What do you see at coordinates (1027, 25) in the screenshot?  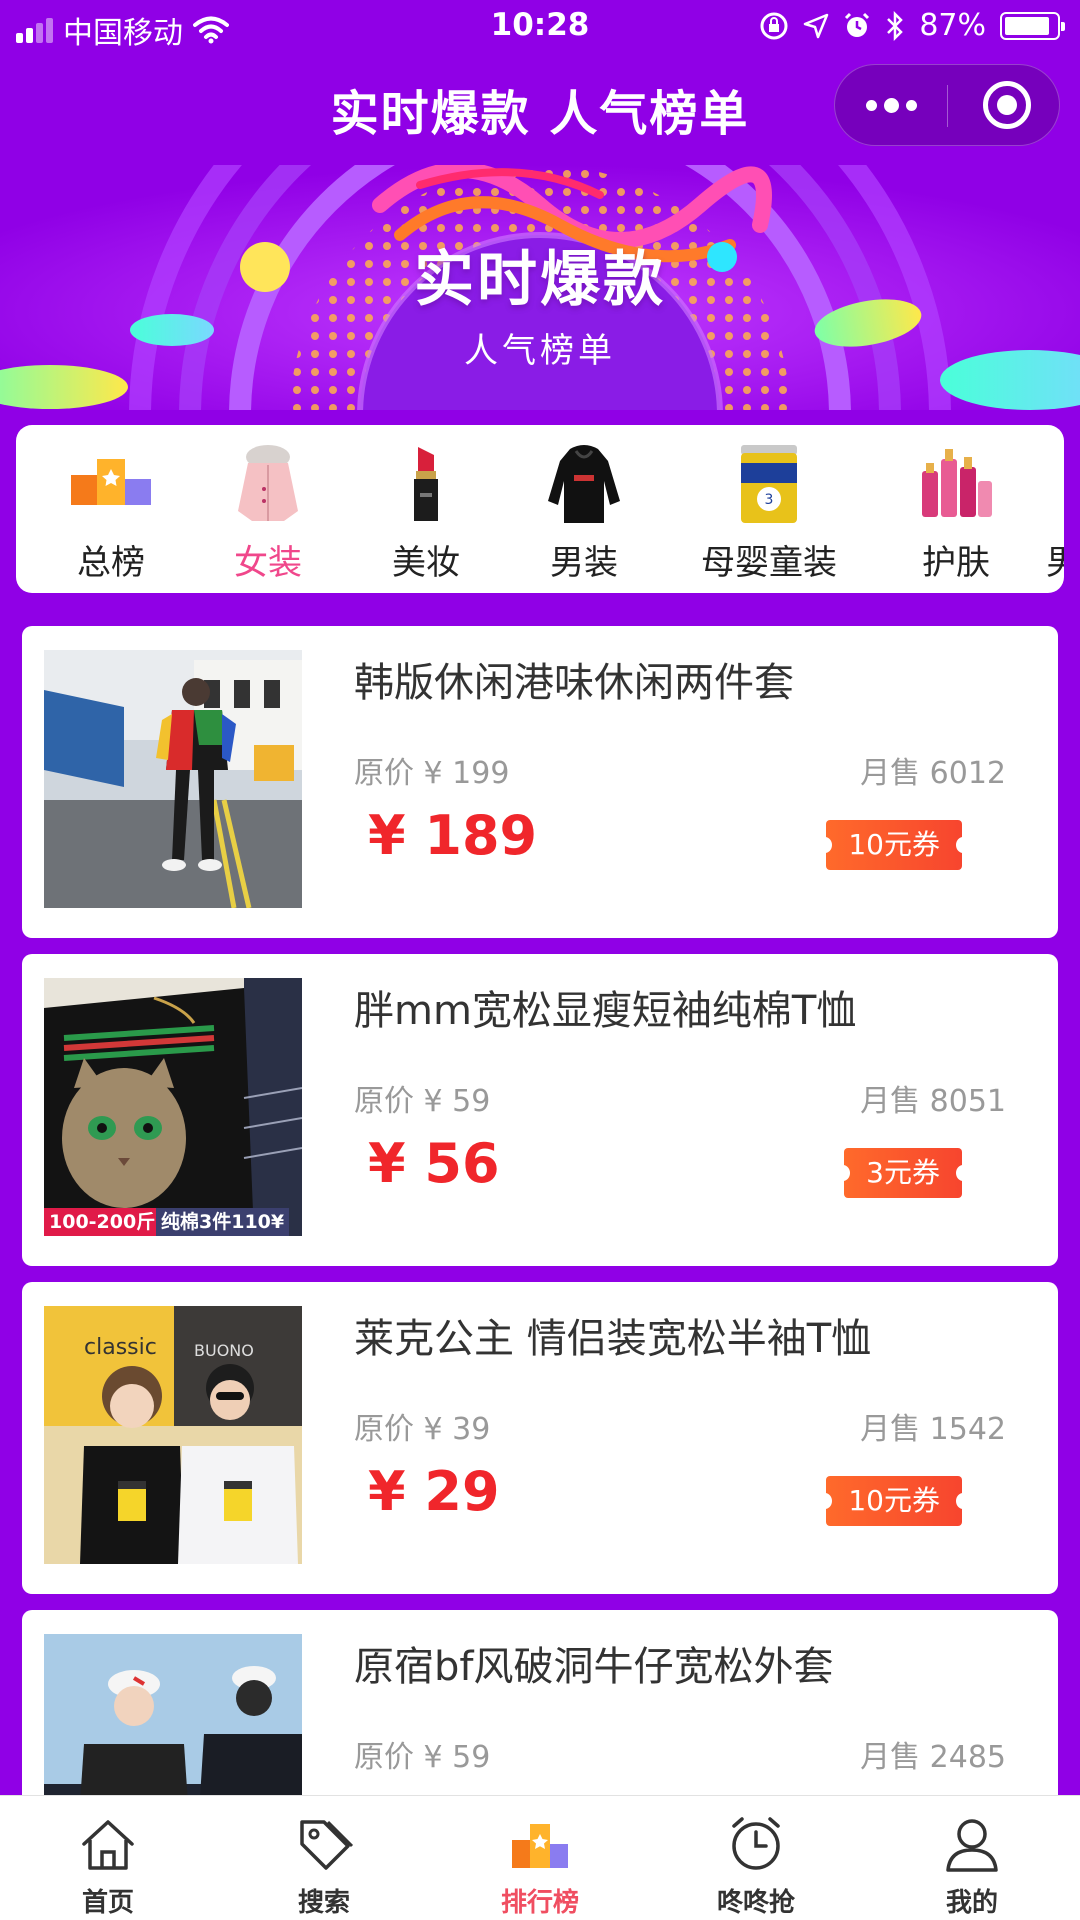 I see `battery-level` at bounding box center [1027, 25].